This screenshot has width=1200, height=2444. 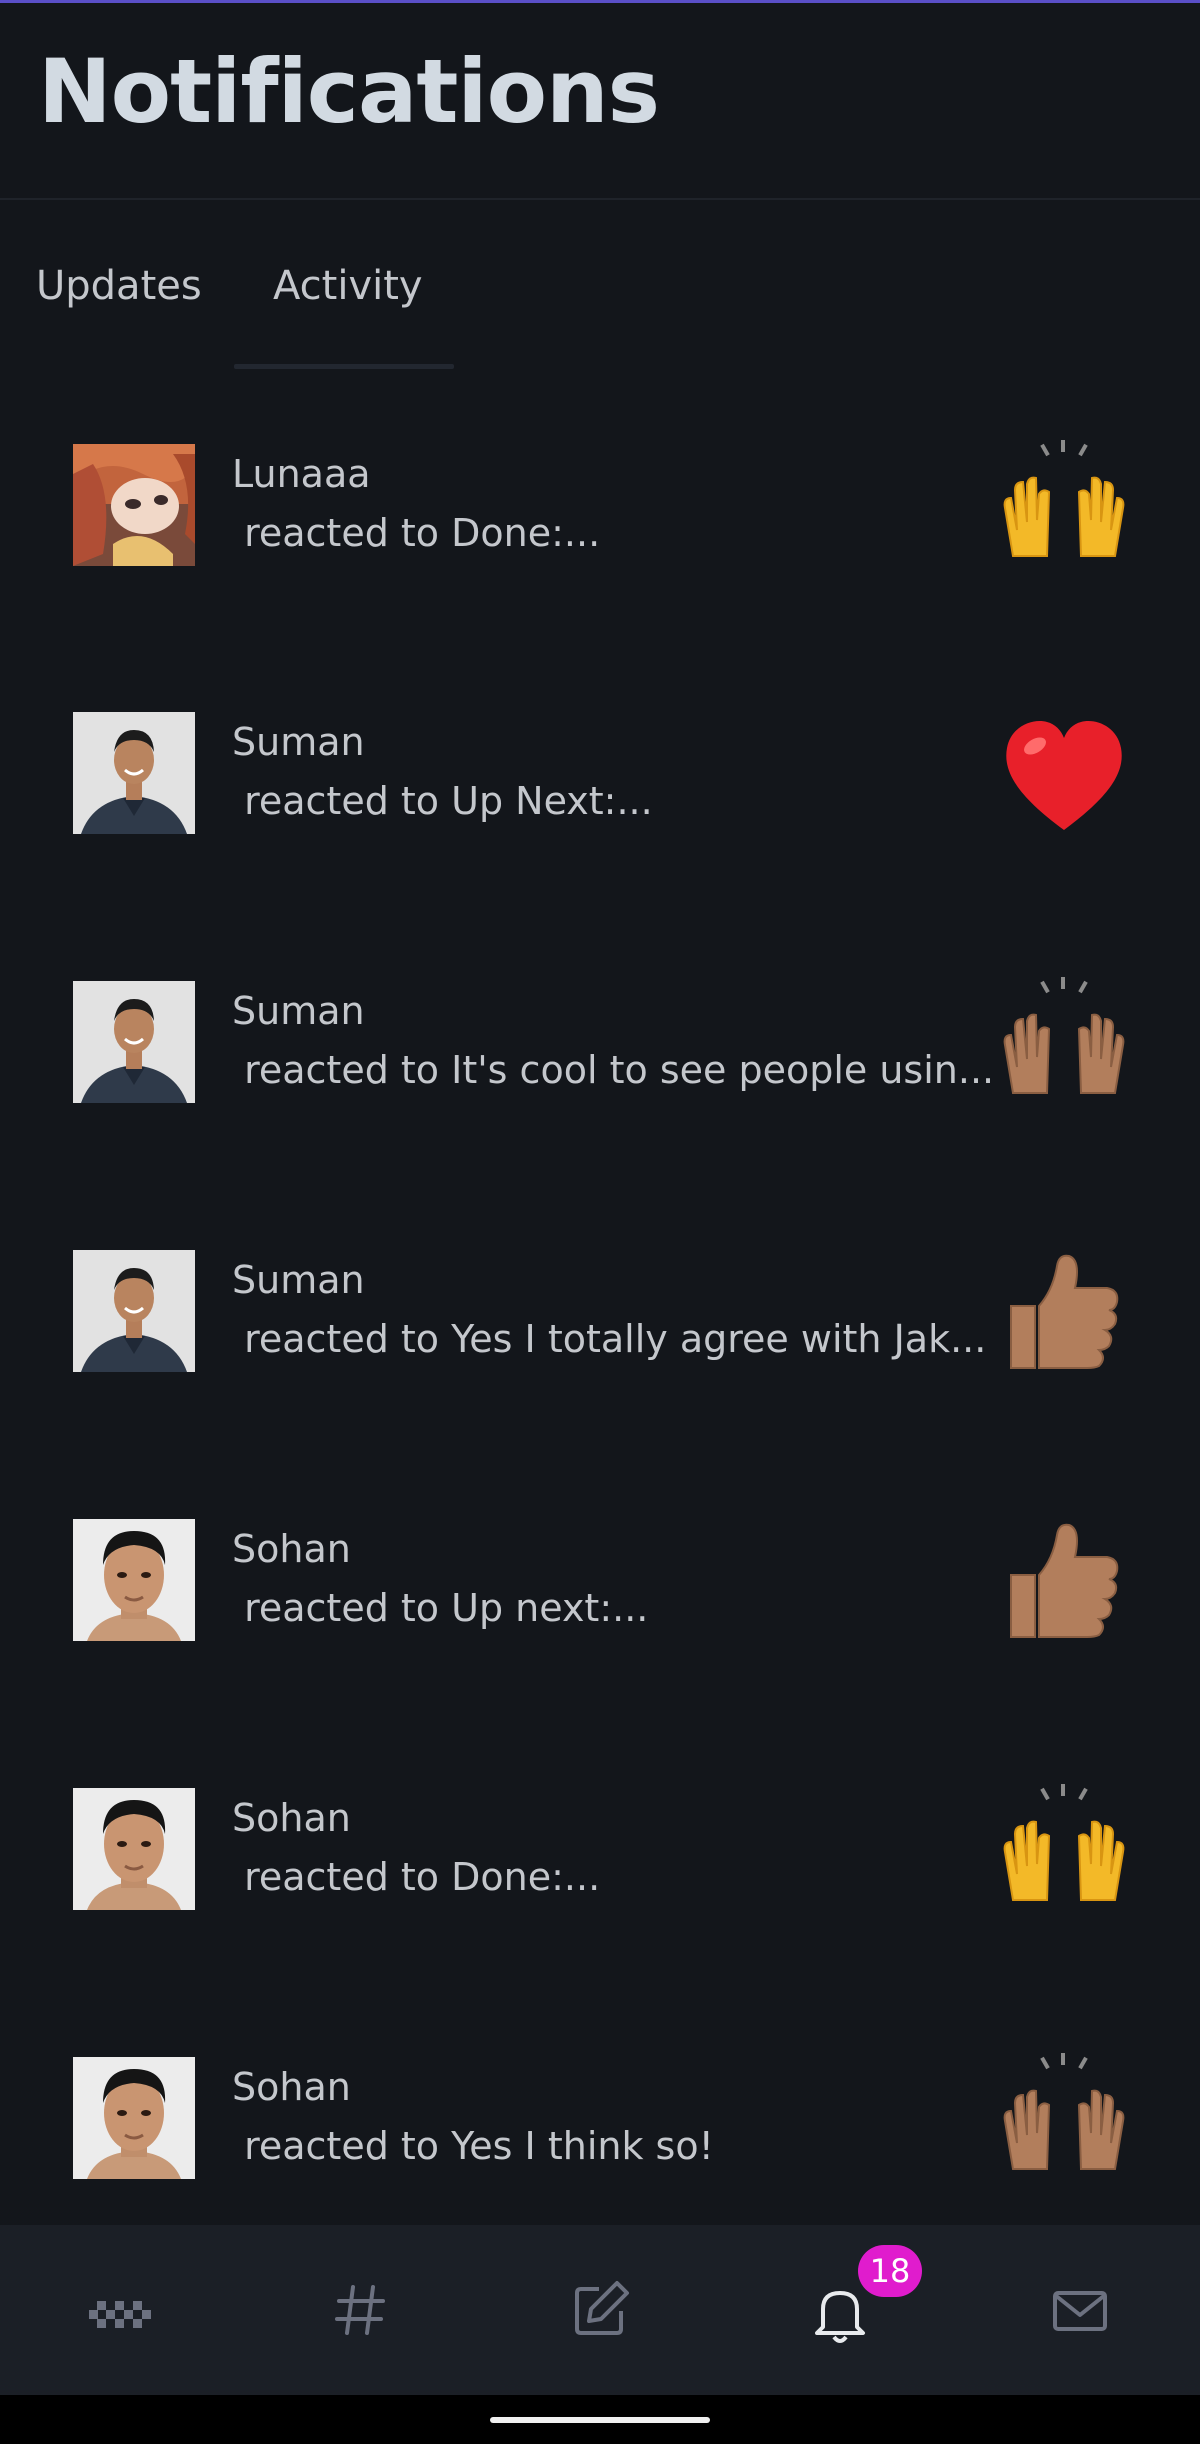 What do you see at coordinates (119, 286) in the screenshot?
I see `tab-updates: Updates` at bounding box center [119, 286].